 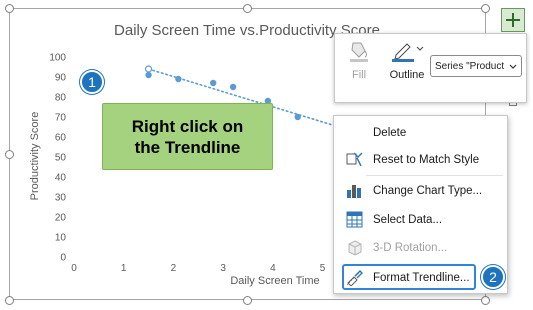 What do you see at coordinates (61, 138) in the screenshot?
I see `y-tick-label: 60` at bounding box center [61, 138].